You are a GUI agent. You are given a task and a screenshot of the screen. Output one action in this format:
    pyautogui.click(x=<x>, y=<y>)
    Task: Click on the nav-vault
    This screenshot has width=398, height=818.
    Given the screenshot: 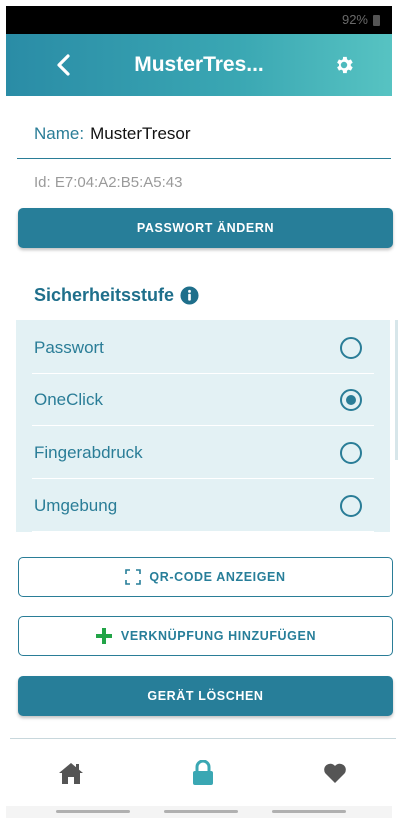 What is the action you would take?
    pyautogui.click(x=203, y=773)
    